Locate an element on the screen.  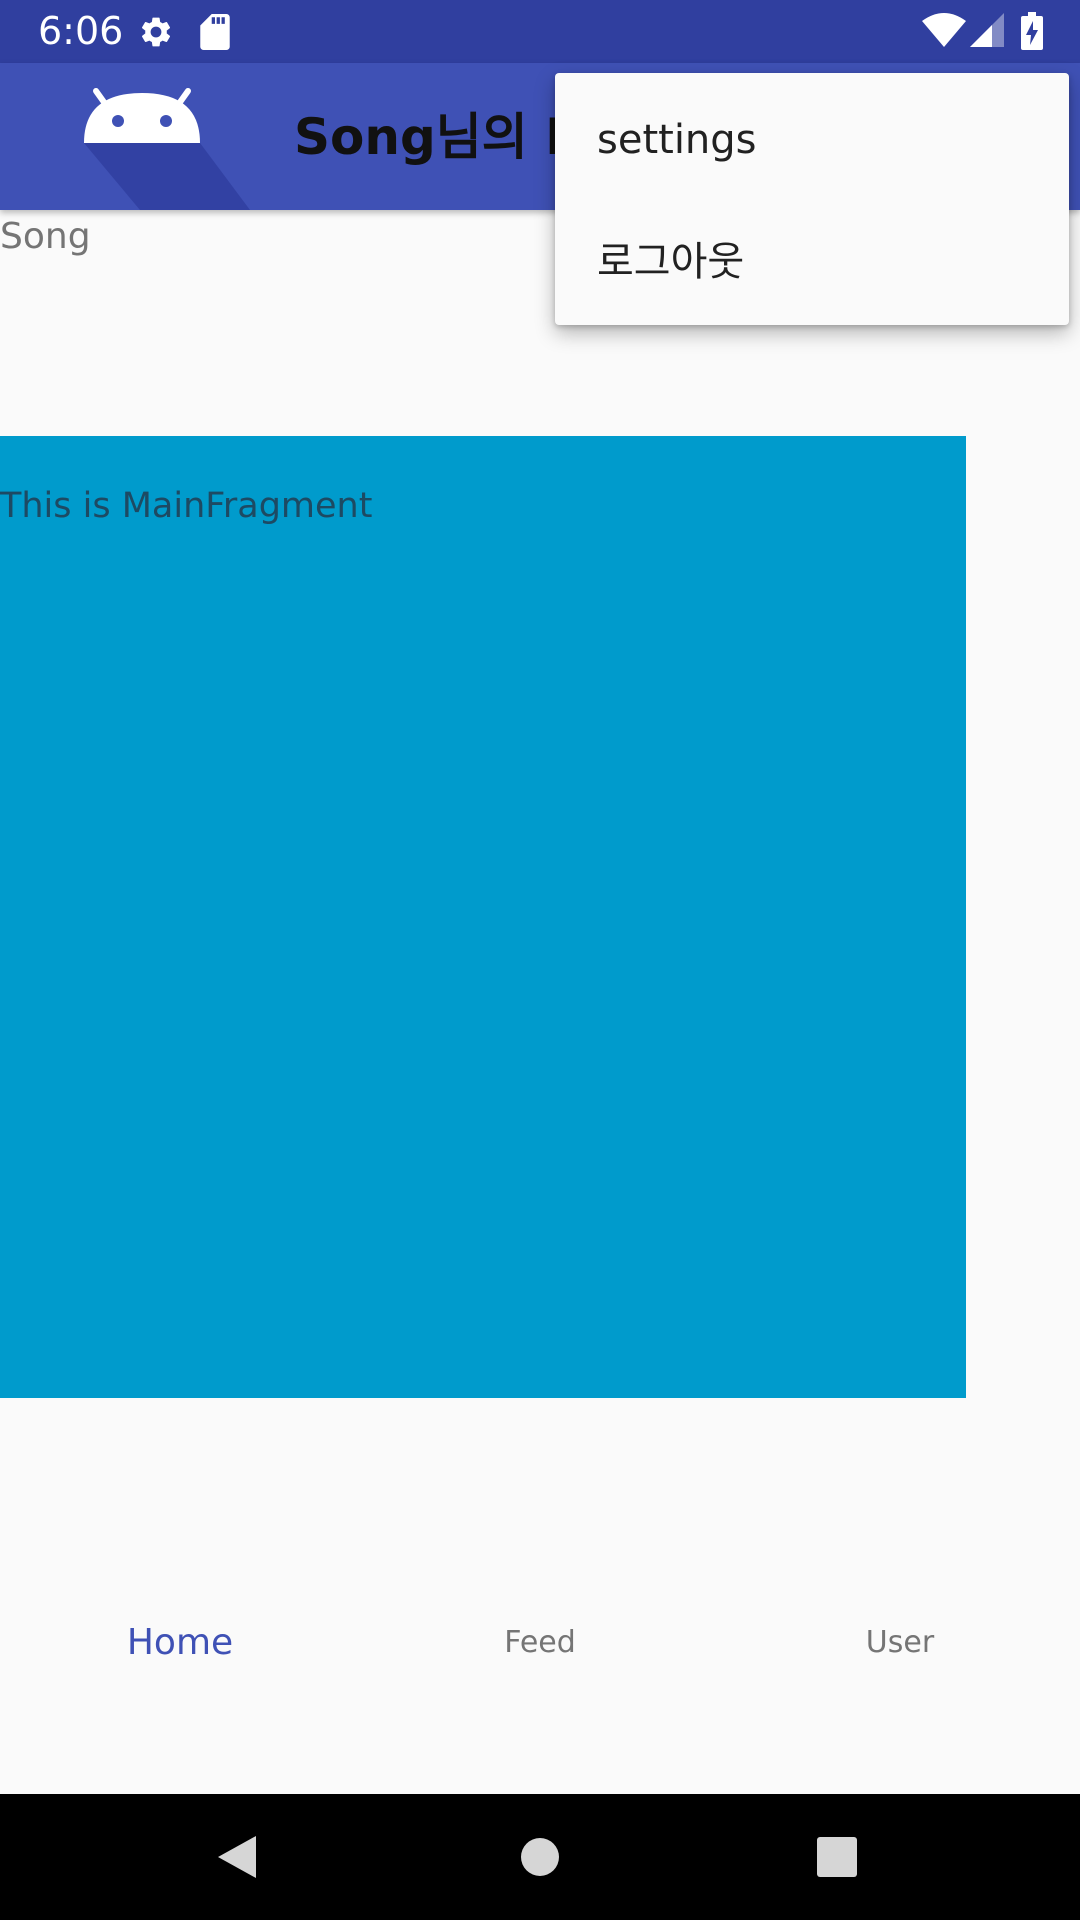
menu-item-logout: 로그아웃 is located at coordinates (812, 262).